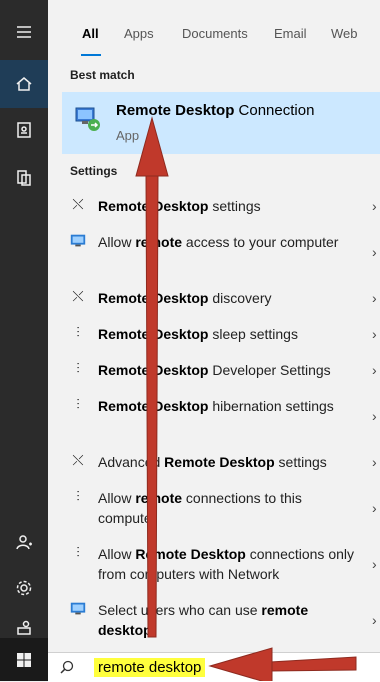 This screenshot has height=682, width=380. Describe the element at coordinates (24, 659) in the screenshot. I see `windows-start-icon` at that location.